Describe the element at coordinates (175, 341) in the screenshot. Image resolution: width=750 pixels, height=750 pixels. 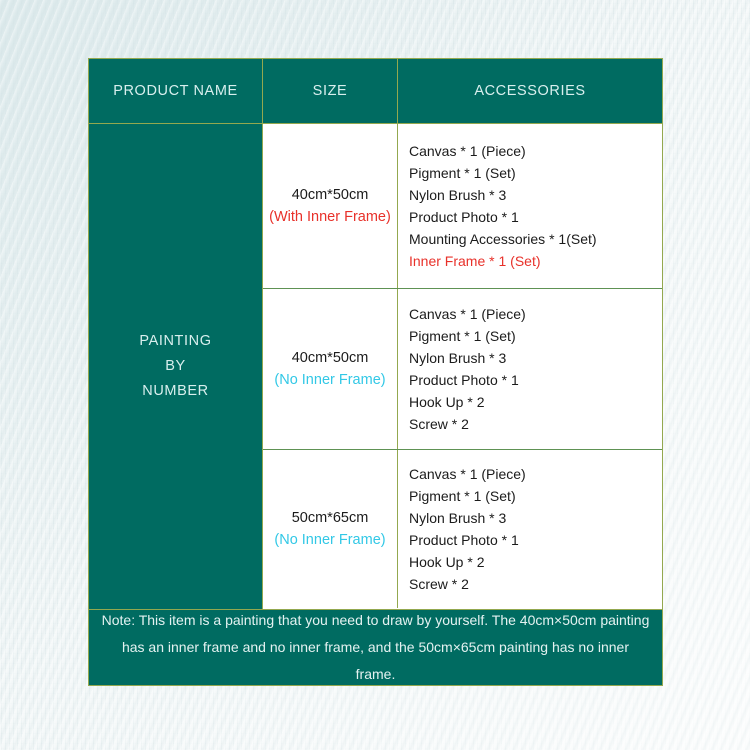
I see `product-name-line-1: PAINTING` at that location.